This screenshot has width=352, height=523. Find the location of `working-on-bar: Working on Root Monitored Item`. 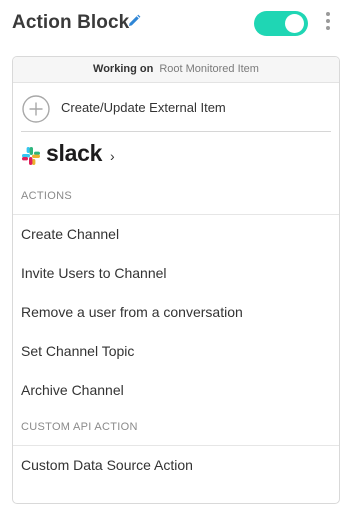

working-on-bar: Working on Root Monitored Item is located at coordinates (176, 70).